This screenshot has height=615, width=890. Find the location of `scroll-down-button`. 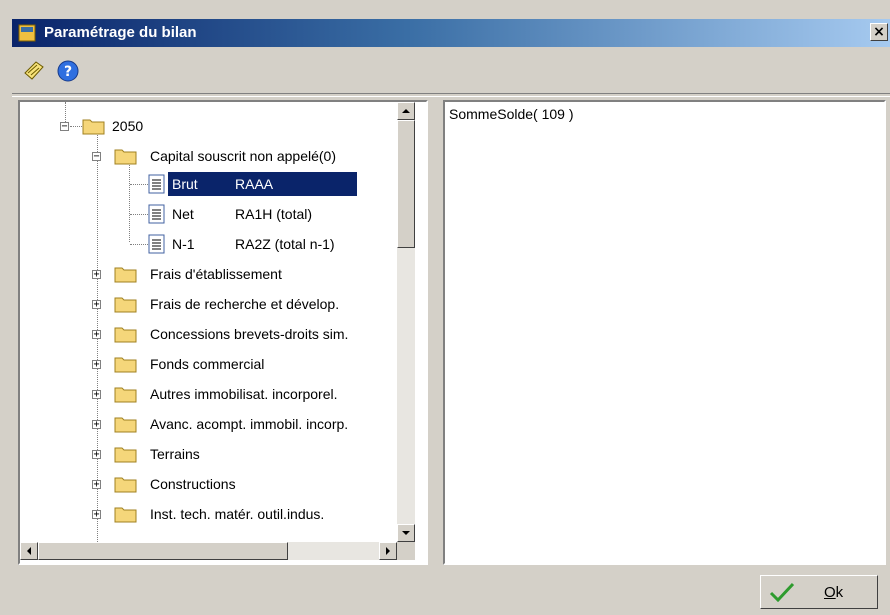

scroll-down-button is located at coordinates (406, 533).